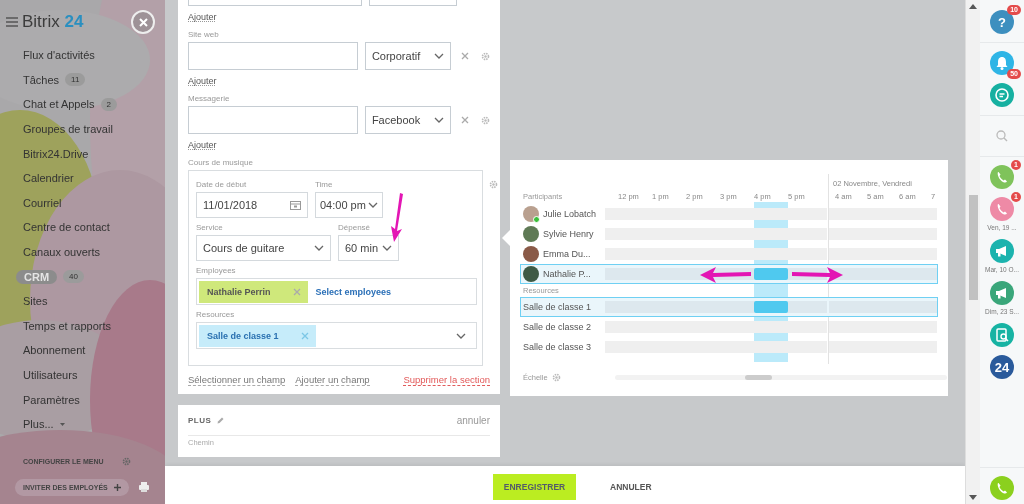 Image resolution: width=1024 pixels, height=504 pixels. What do you see at coordinates (68, 129) in the screenshot?
I see `menu-item: Groupes de travail` at bounding box center [68, 129].